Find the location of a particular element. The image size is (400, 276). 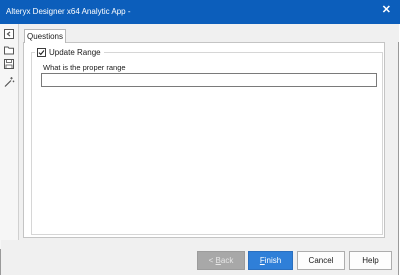

folder-icon is located at coordinates (9, 50).